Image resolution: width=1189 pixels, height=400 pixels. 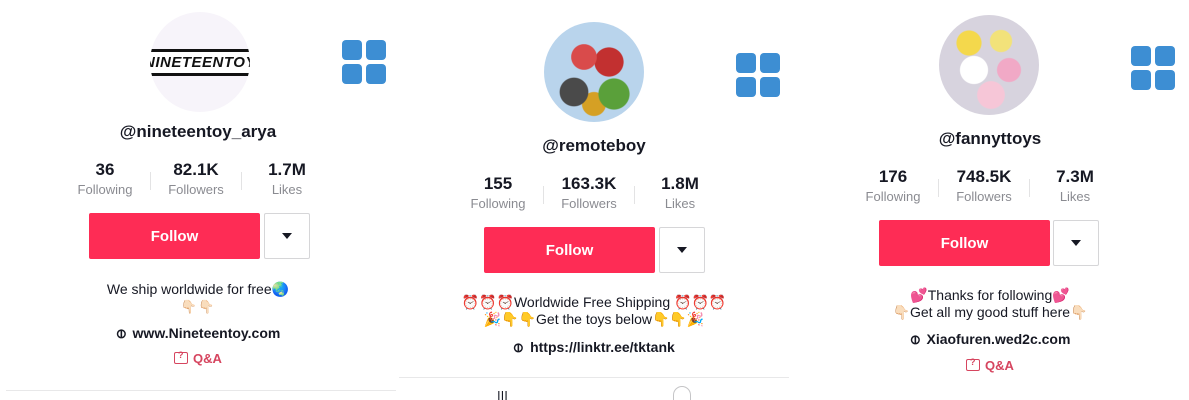 I want to click on profile-link: ⊘ https://linktr.ee/tktank, so click(x=594, y=347).